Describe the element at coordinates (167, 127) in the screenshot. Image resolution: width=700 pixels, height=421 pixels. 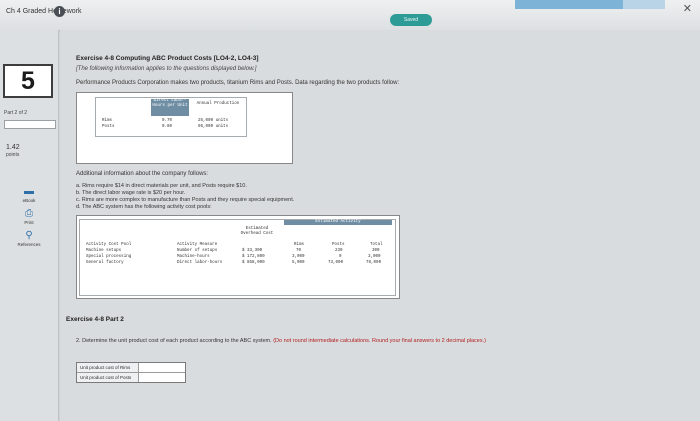
I see `labor-hours: 0.80` at that location.